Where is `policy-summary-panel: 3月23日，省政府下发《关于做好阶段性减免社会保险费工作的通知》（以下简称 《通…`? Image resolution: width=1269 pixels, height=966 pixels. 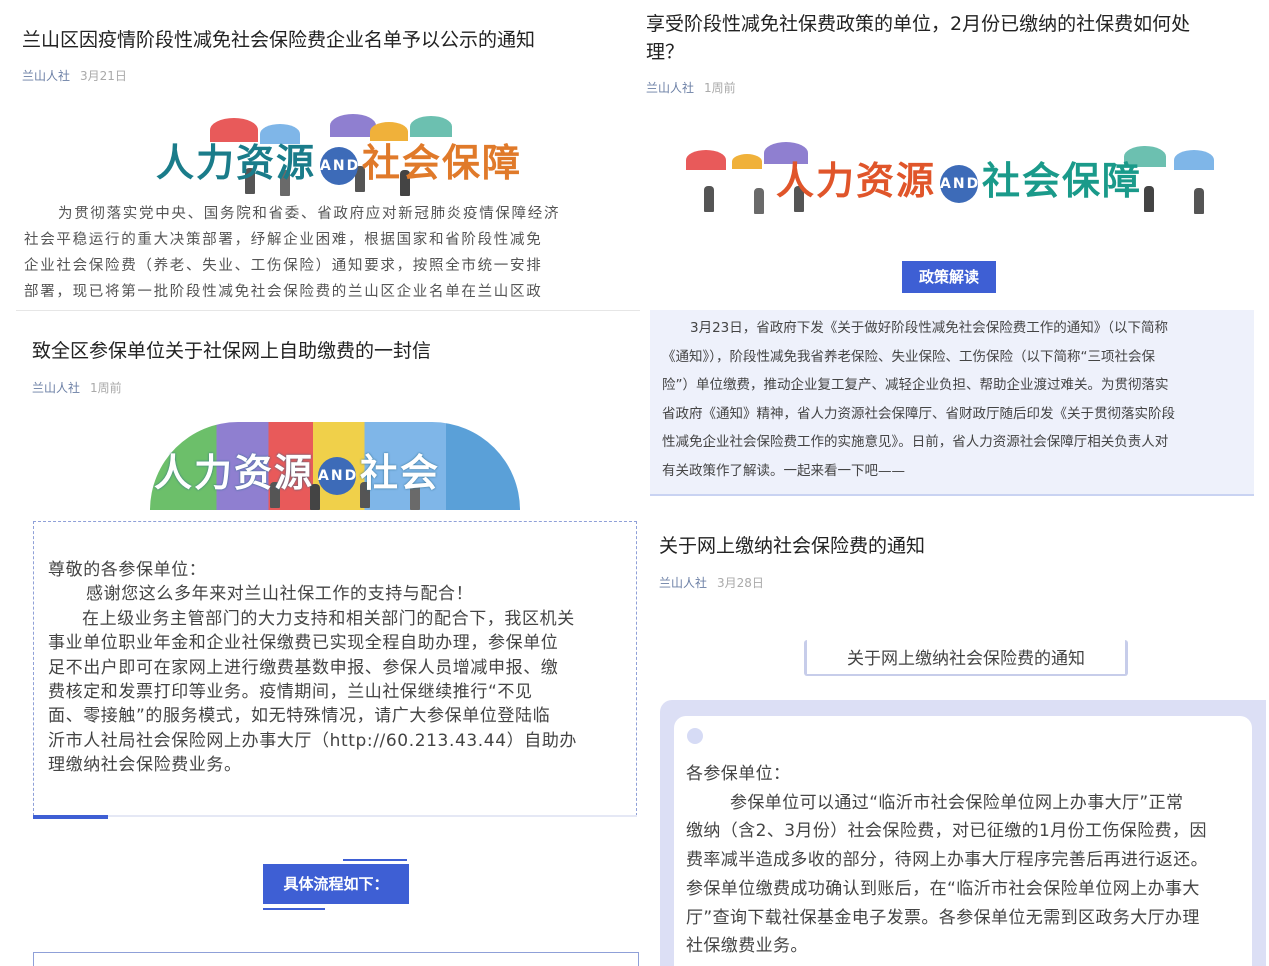
policy-summary-panel: 3月23日，省政府下发《关于做好阶段性减免社会保险费工作的通知》（以下简称 《通… is located at coordinates (952, 403).